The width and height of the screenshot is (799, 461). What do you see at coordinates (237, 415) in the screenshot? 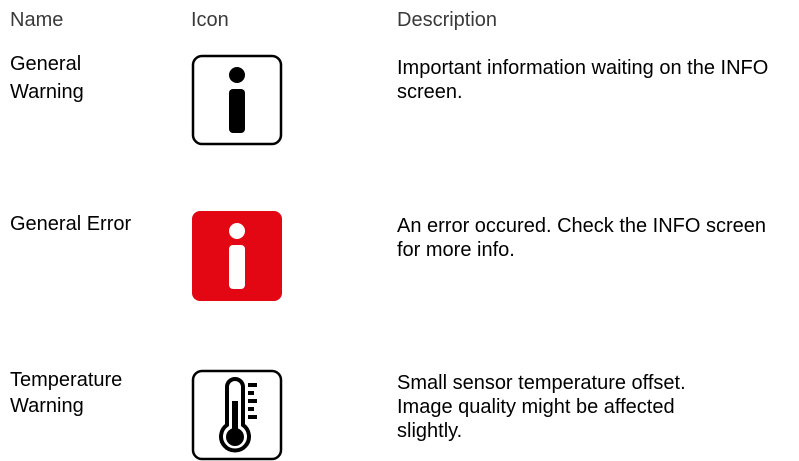
I see `thermometer-icon` at bounding box center [237, 415].